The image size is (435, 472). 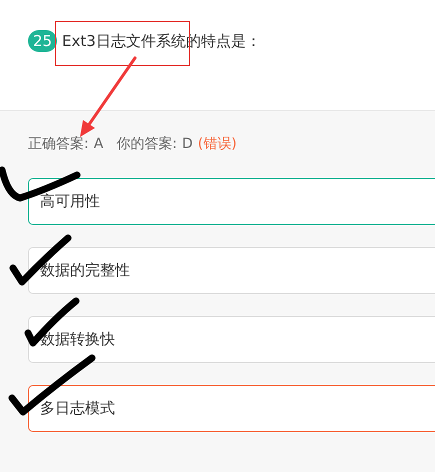 I want to click on correct-answer-label: 正确答案:, so click(x=58, y=144).